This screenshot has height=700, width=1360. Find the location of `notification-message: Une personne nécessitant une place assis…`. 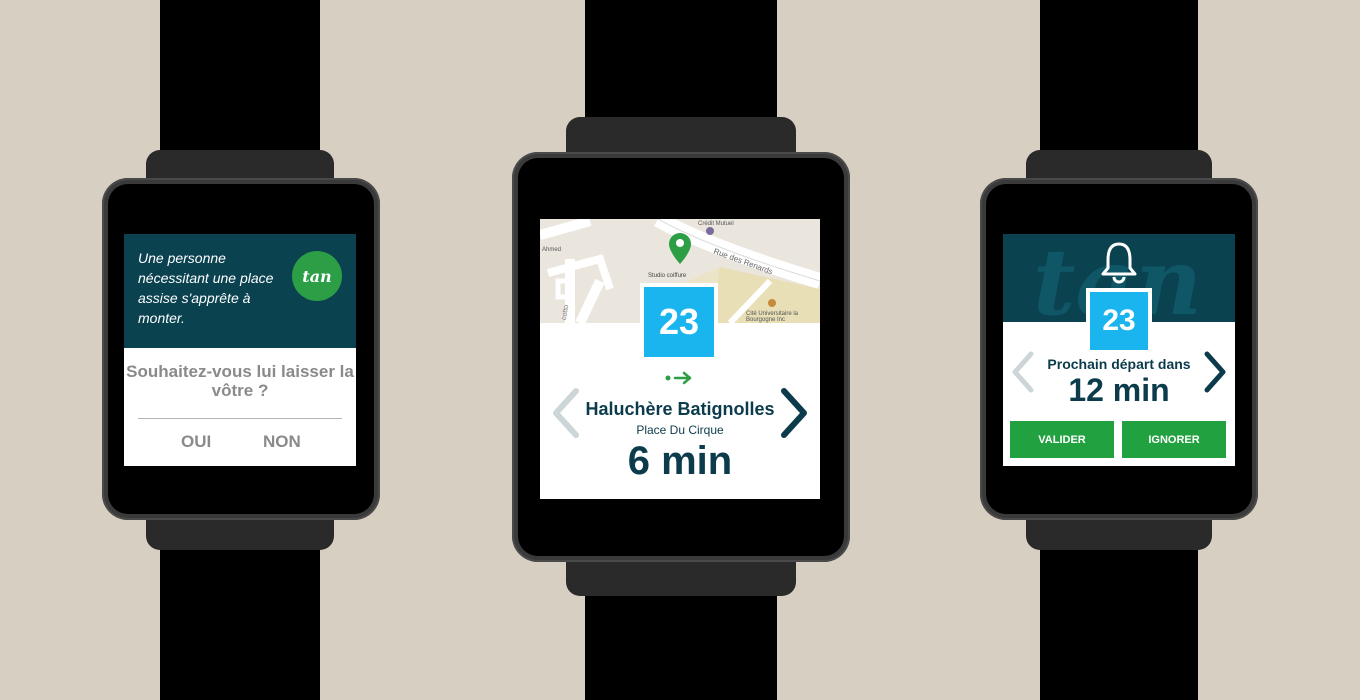

notification-message: Une personne nécessitant une place assis… is located at coordinates (206, 288).